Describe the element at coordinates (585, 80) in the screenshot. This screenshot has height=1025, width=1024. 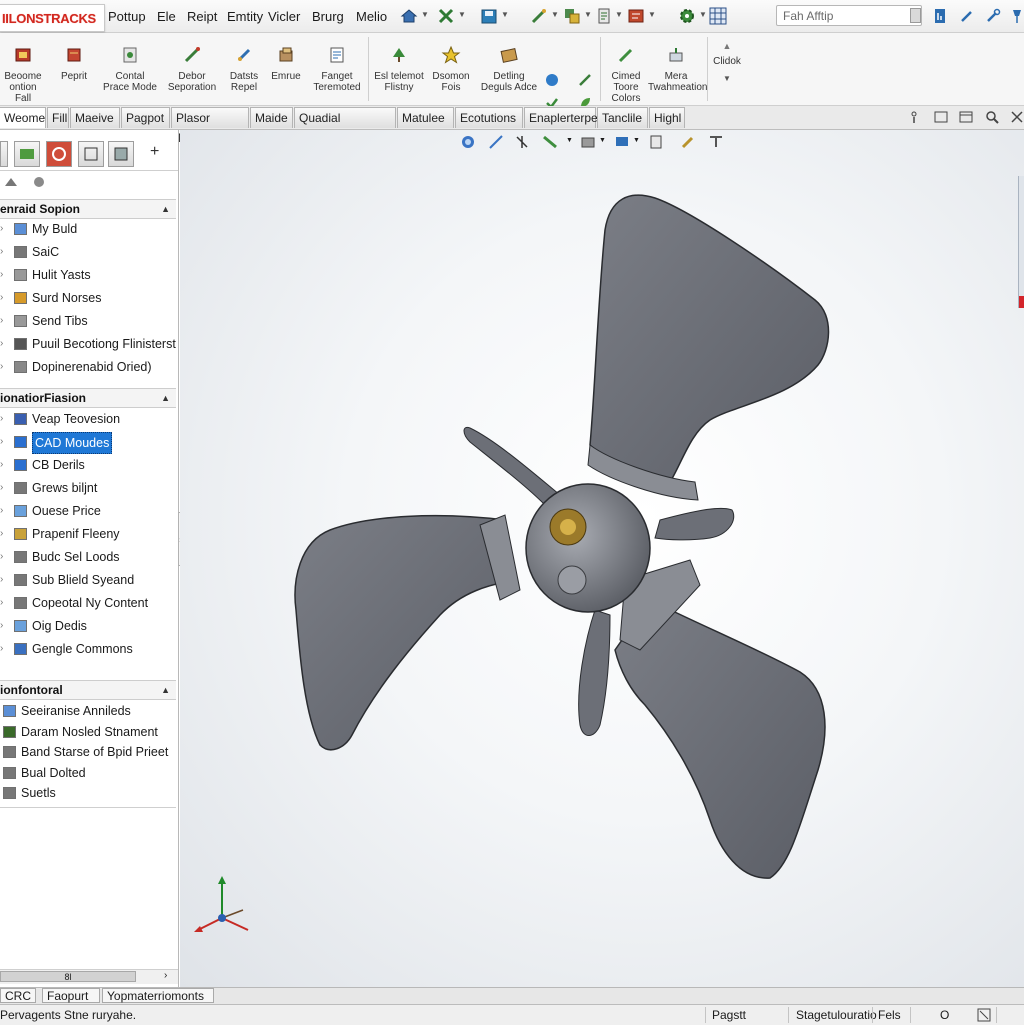
I see `tools-icon` at that location.